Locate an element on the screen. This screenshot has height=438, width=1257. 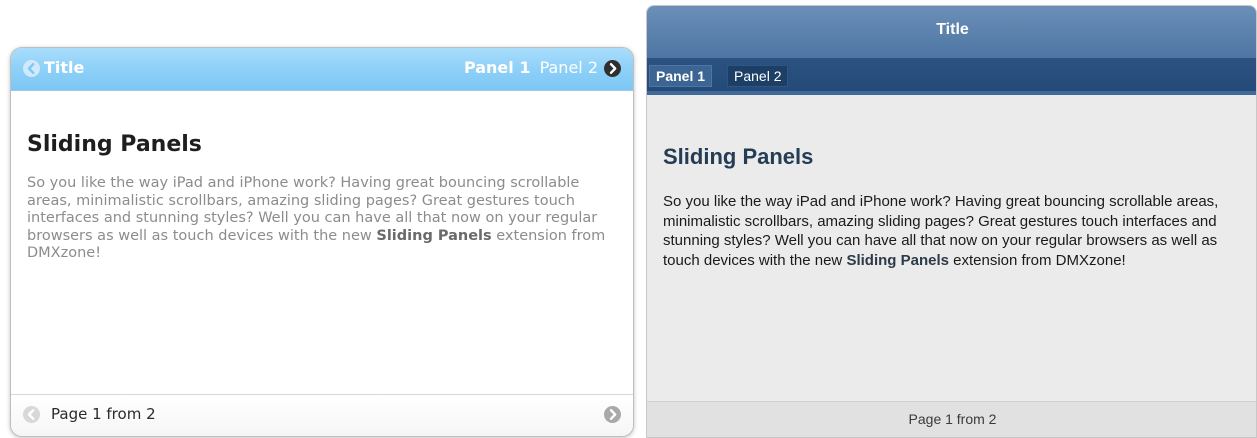
panel-header: Title Panel 1 Panel 2 is located at coordinates (322, 69).